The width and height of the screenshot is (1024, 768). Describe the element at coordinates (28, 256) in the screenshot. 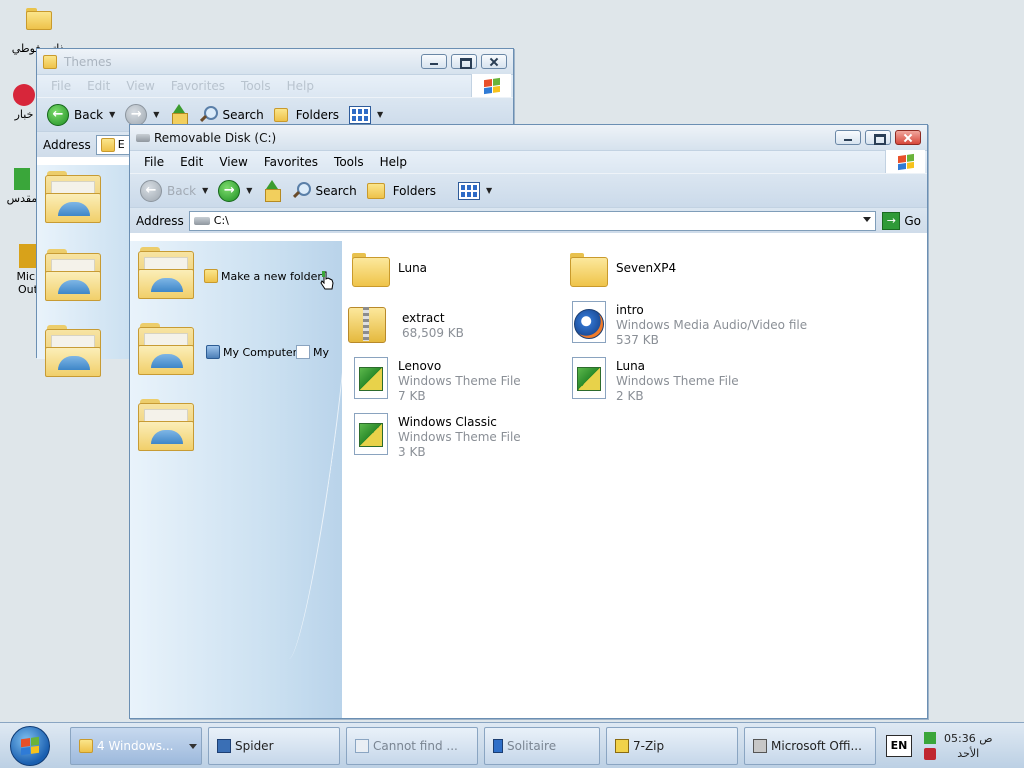

I see `outlook-icon` at that location.